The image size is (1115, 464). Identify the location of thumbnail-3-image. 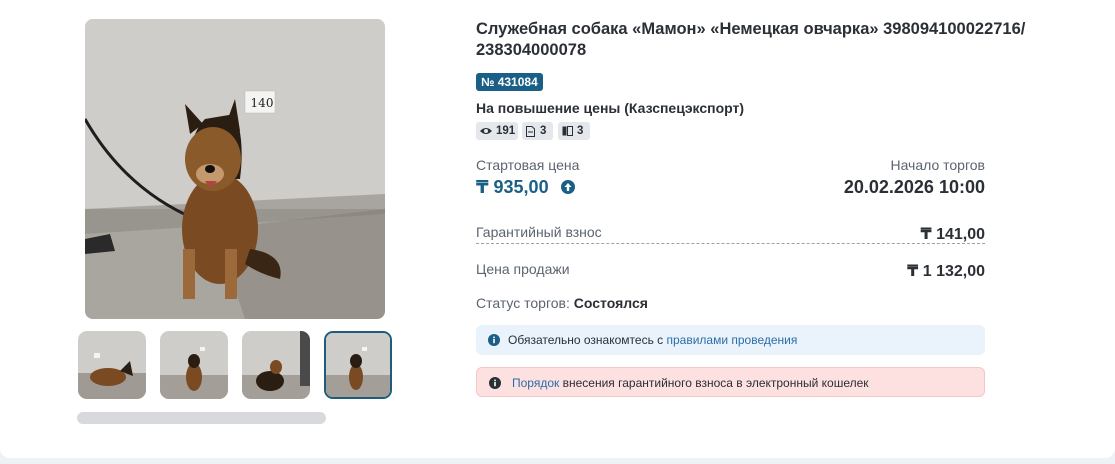
(276, 365).